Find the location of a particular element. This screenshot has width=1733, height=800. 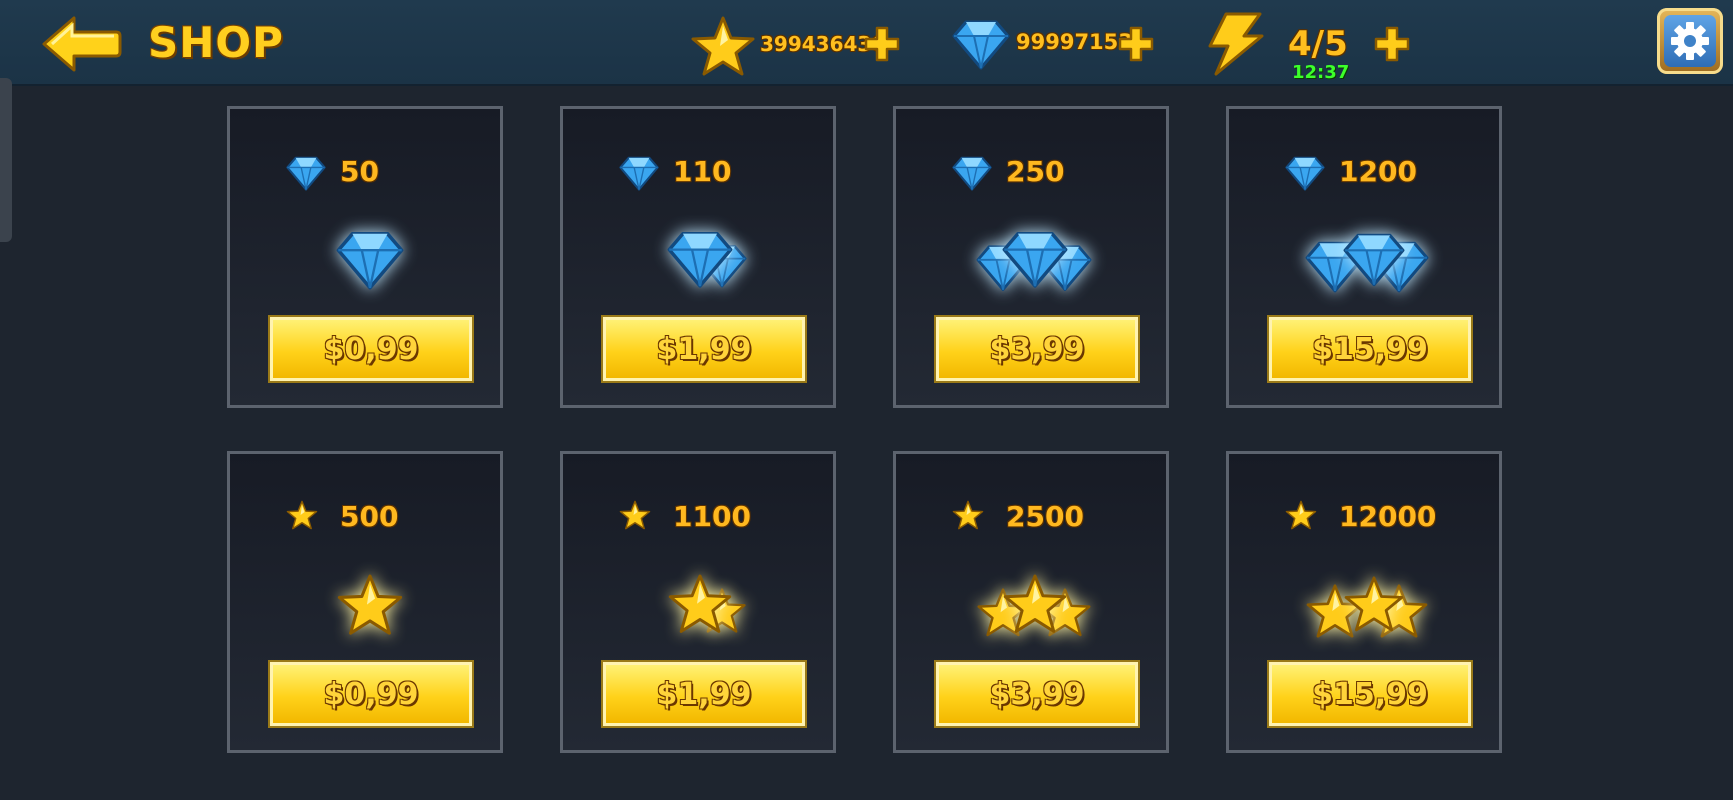

star-heap-icon is located at coordinates (1367, 608).